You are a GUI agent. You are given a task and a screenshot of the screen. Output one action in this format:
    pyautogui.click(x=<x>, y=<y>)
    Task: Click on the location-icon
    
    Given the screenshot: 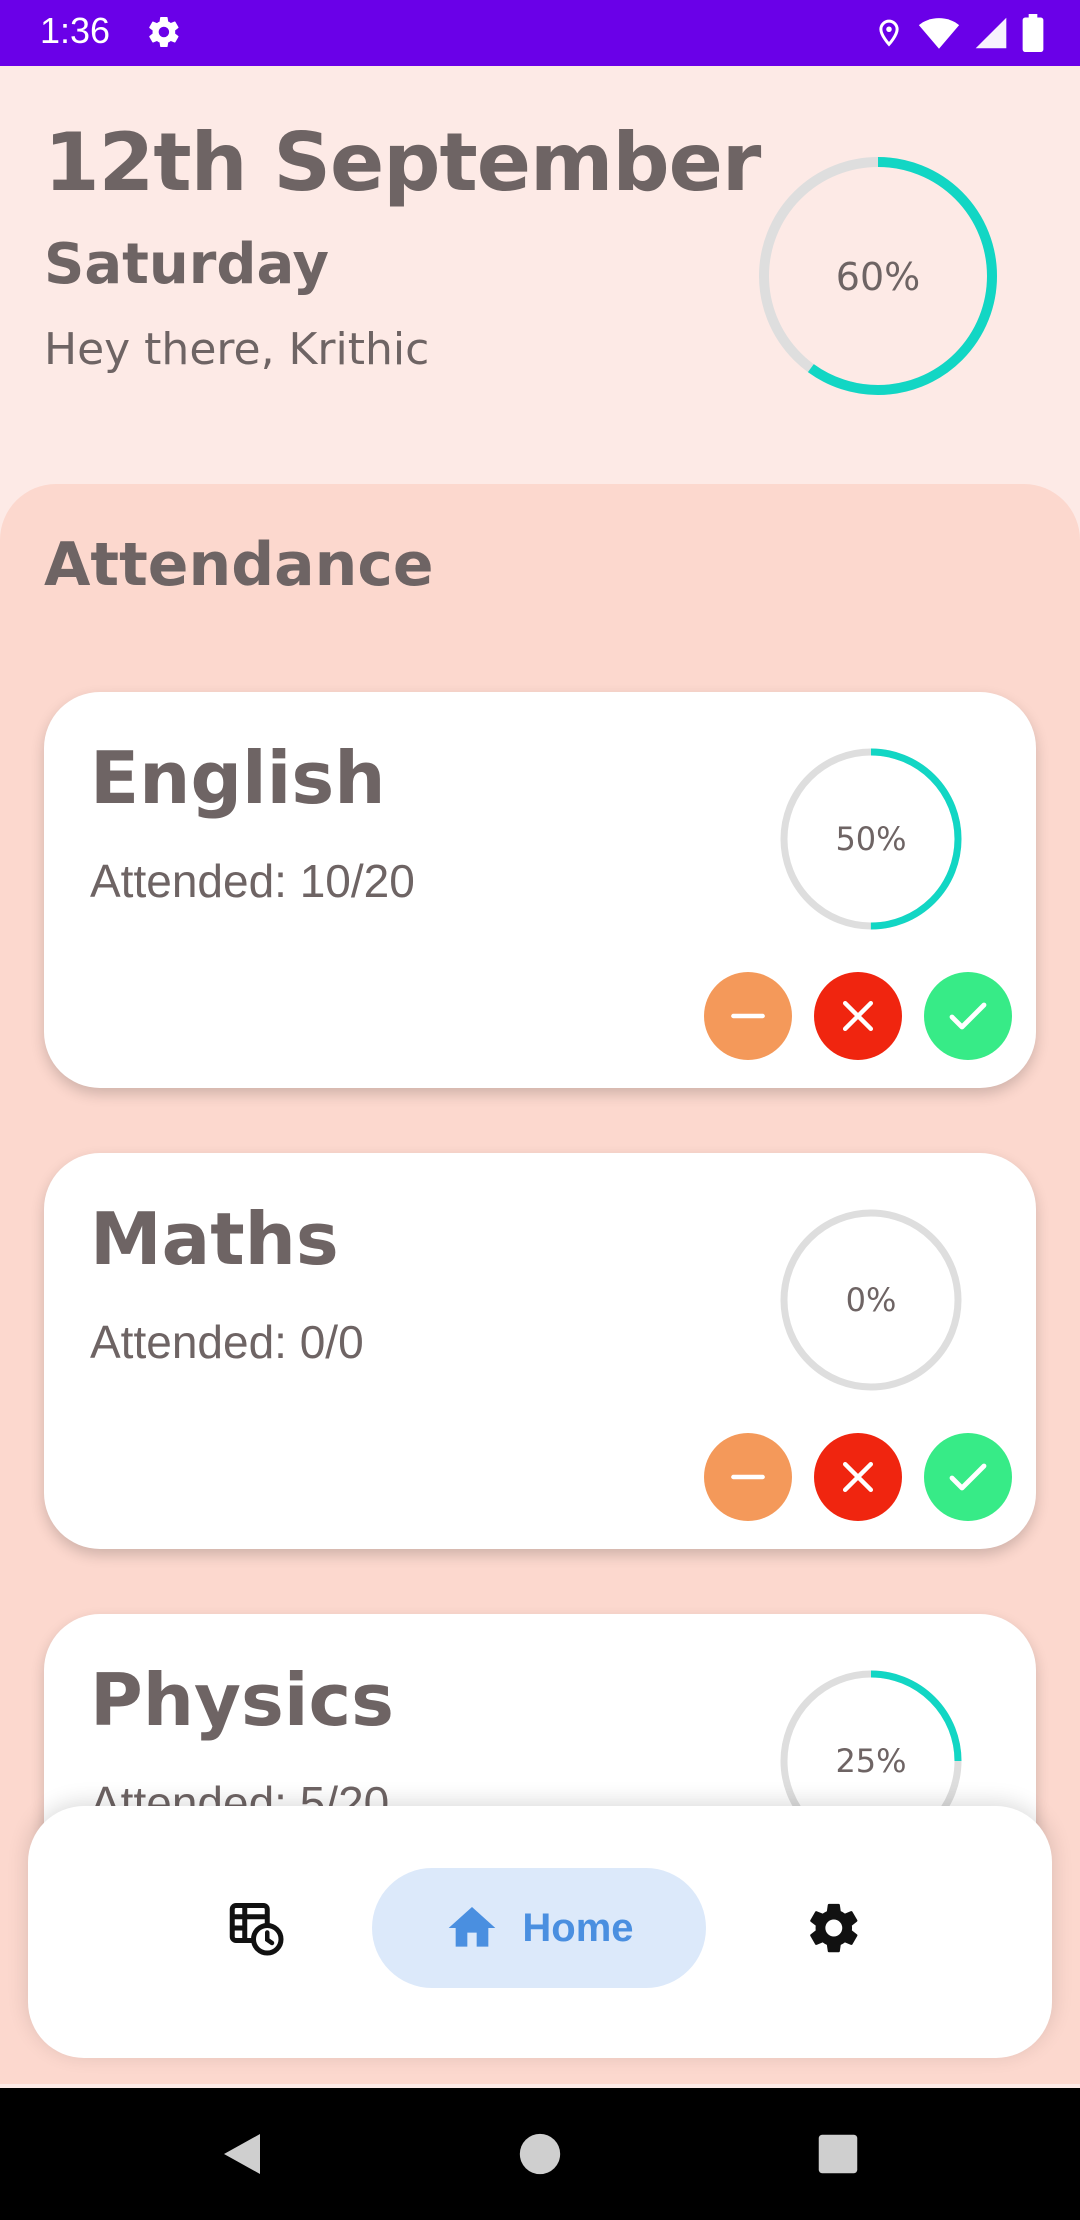 What is the action you would take?
    pyautogui.click(x=889, y=33)
    